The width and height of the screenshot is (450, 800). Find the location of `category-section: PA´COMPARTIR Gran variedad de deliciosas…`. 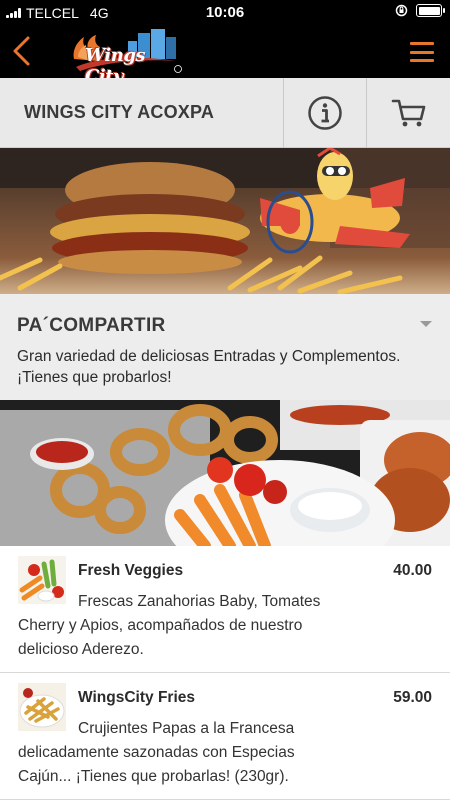

category-section: PA´COMPARTIR Gran variedad de deliciosas… is located at coordinates (225, 347).